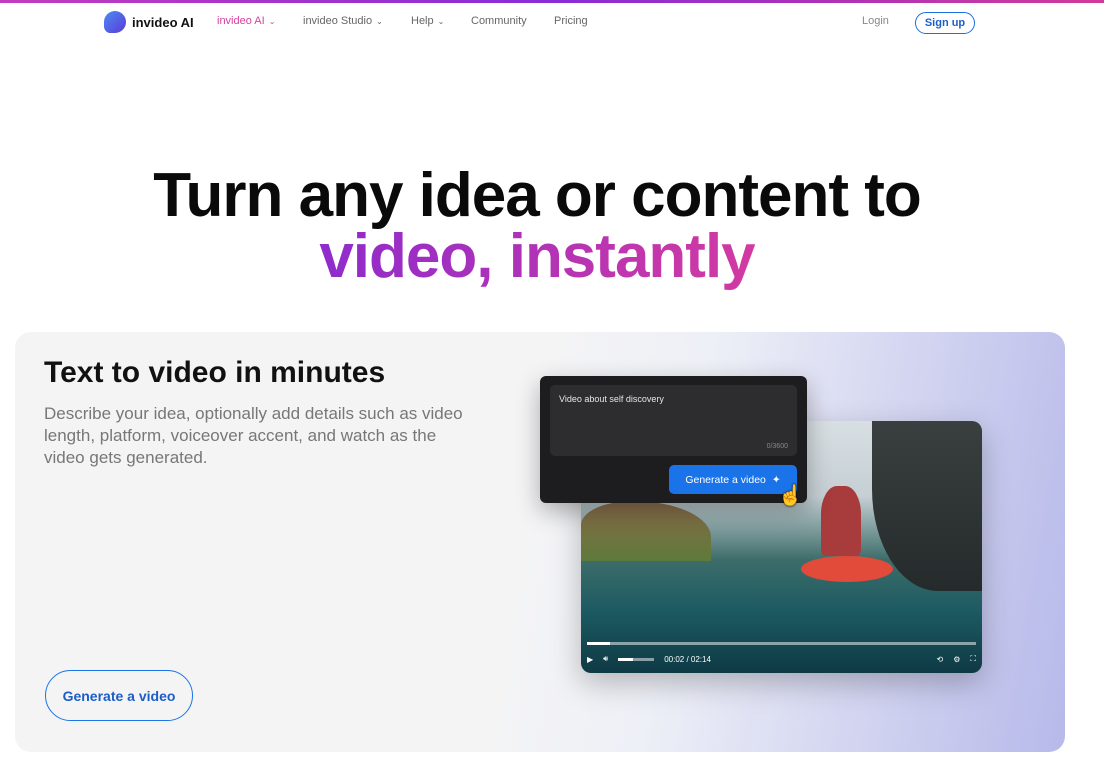  What do you see at coordinates (646, 531) in the screenshot?
I see `video-scene-cliff` at bounding box center [646, 531].